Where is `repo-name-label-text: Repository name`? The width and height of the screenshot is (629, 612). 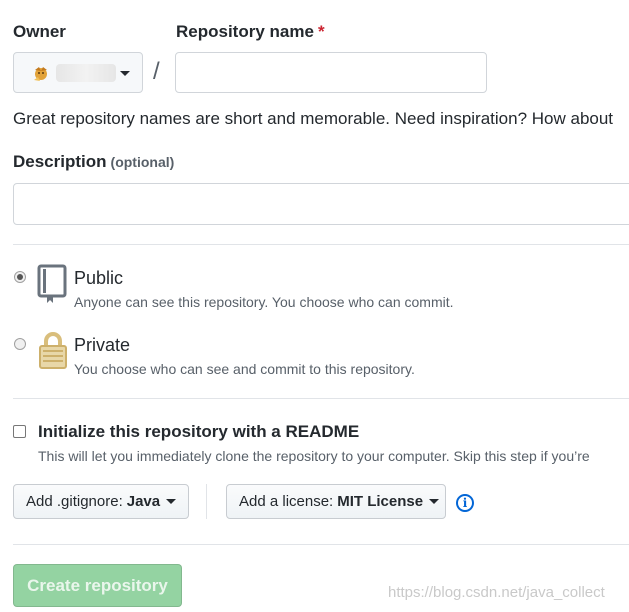
repo-name-label-text: Repository name is located at coordinates (245, 31).